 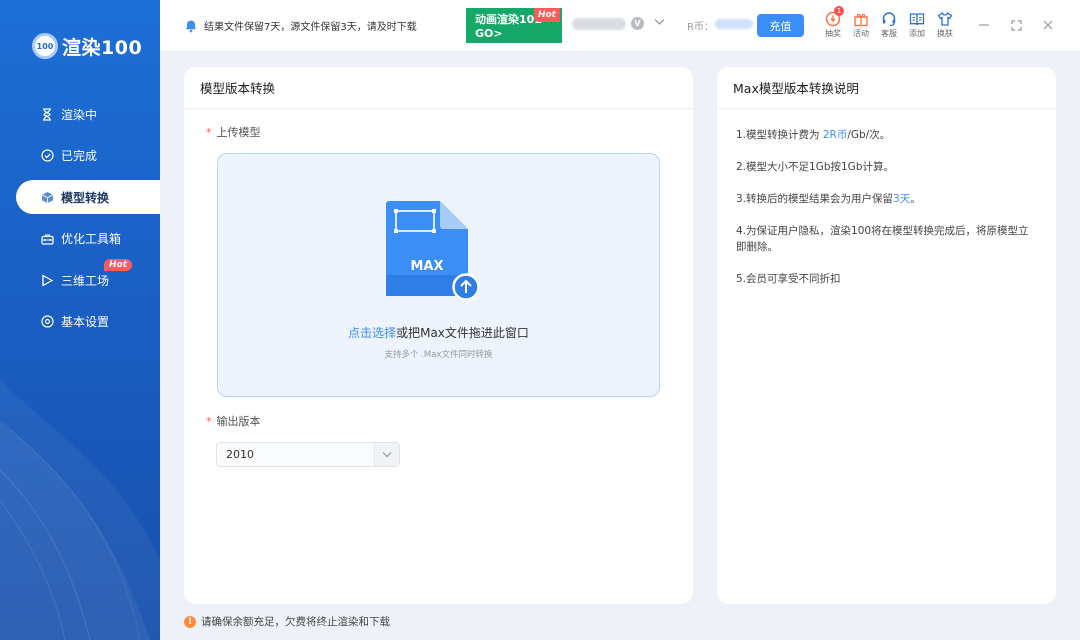 I want to click on sidebar-item-3d-factory: 三维工场 Hot, so click(x=80, y=278).